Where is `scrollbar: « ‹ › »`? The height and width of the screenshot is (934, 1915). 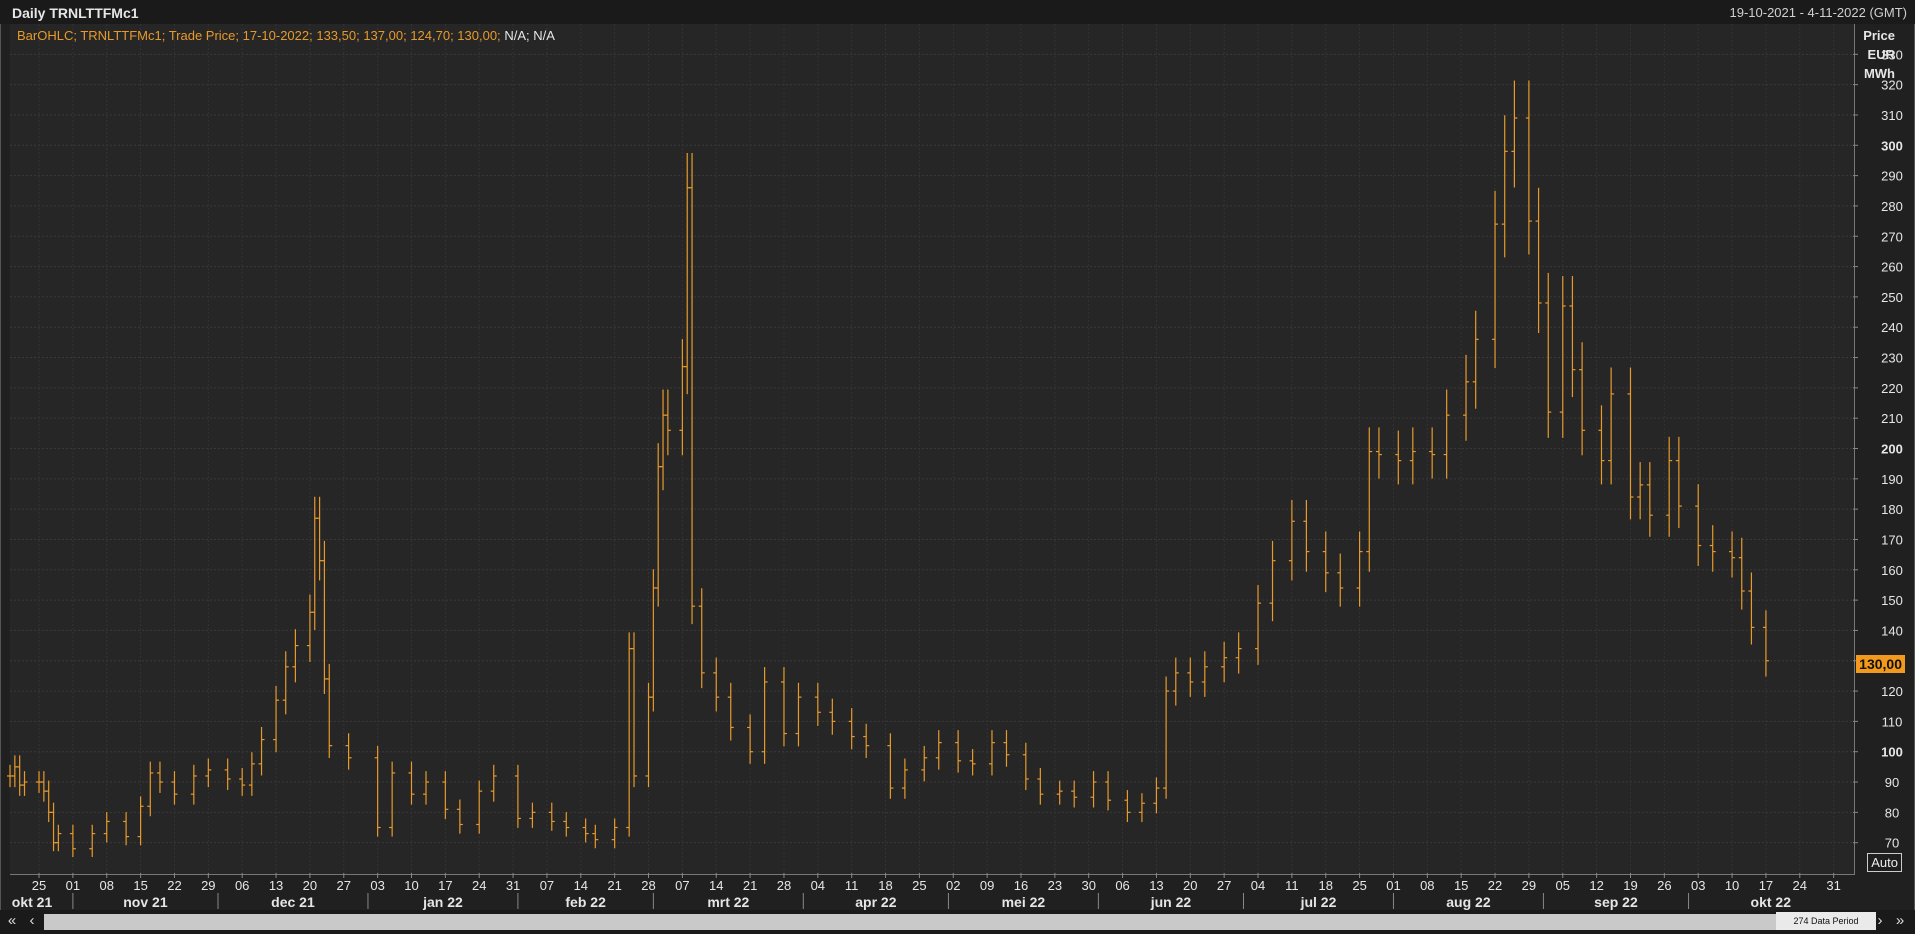 scrollbar: « ‹ › » is located at coordinates (957, 922).